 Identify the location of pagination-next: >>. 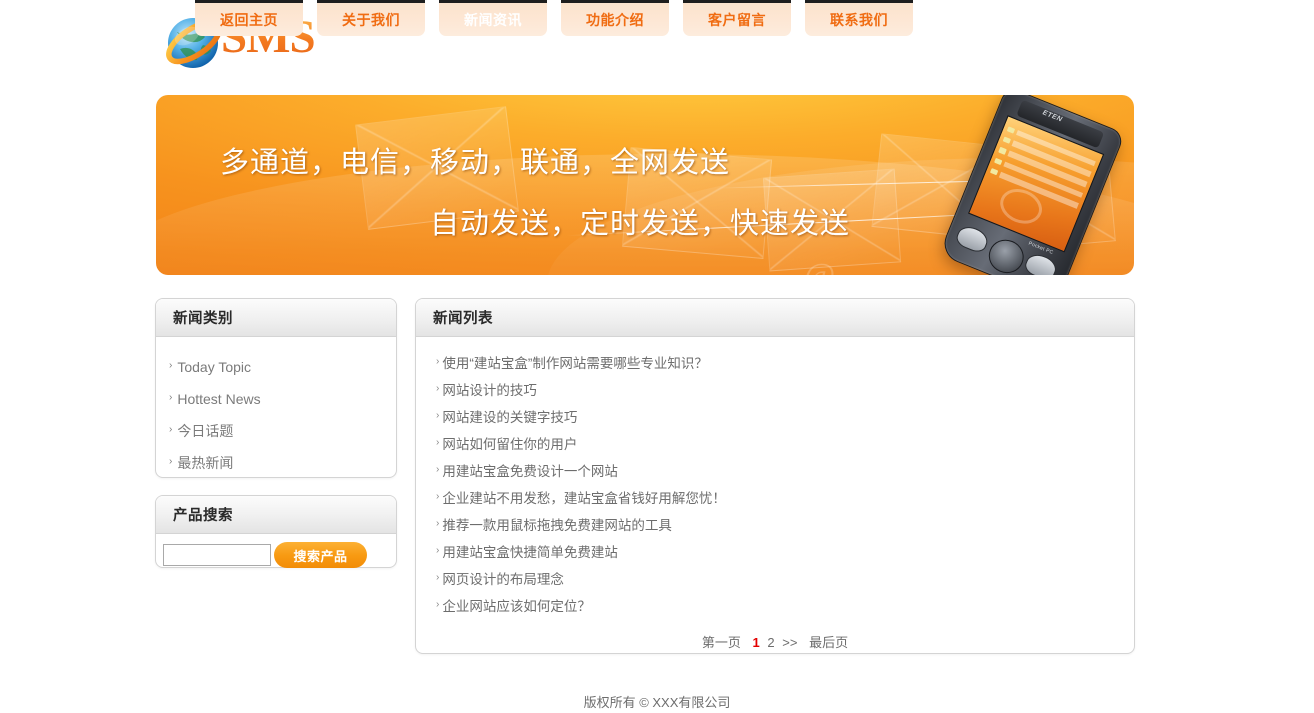
(789, 642).